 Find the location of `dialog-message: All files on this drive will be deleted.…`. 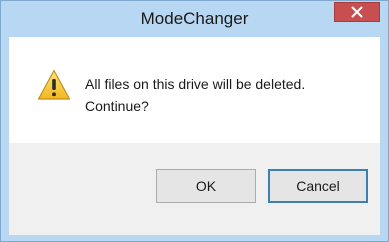

dialog-message: All files on this drive will be deleted.… is located at coordinates (230, 95).